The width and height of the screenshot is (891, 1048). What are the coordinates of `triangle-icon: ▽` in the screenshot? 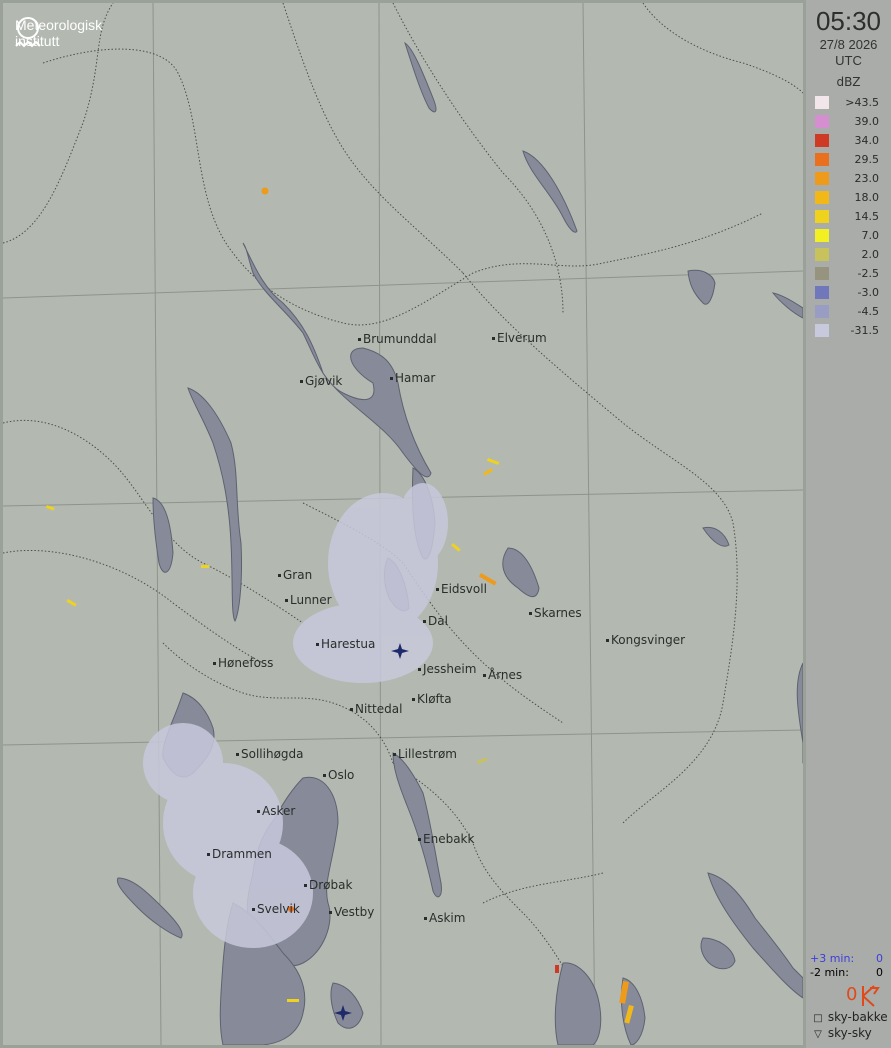 It's located at (818, 1034).